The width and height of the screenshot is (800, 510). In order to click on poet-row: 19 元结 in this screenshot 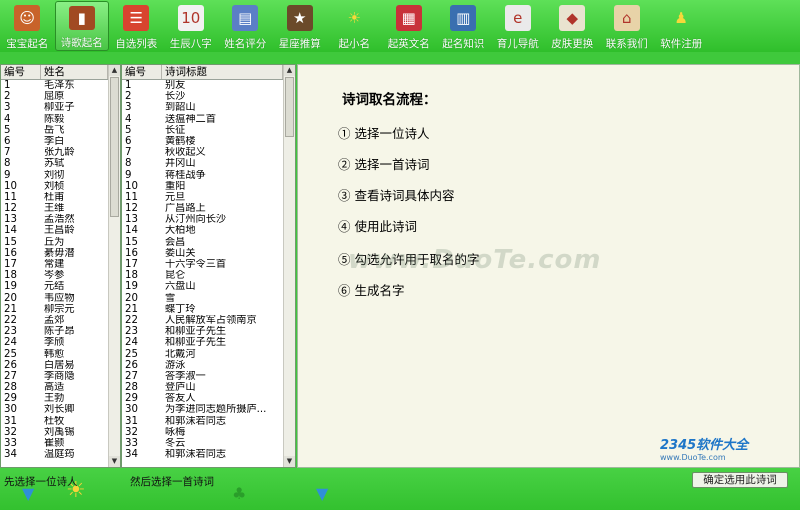, I will do `click(54, 286)`.